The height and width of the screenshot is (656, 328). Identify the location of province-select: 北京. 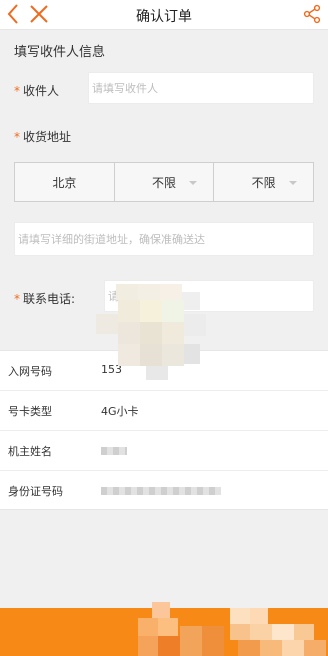
(65, 182).